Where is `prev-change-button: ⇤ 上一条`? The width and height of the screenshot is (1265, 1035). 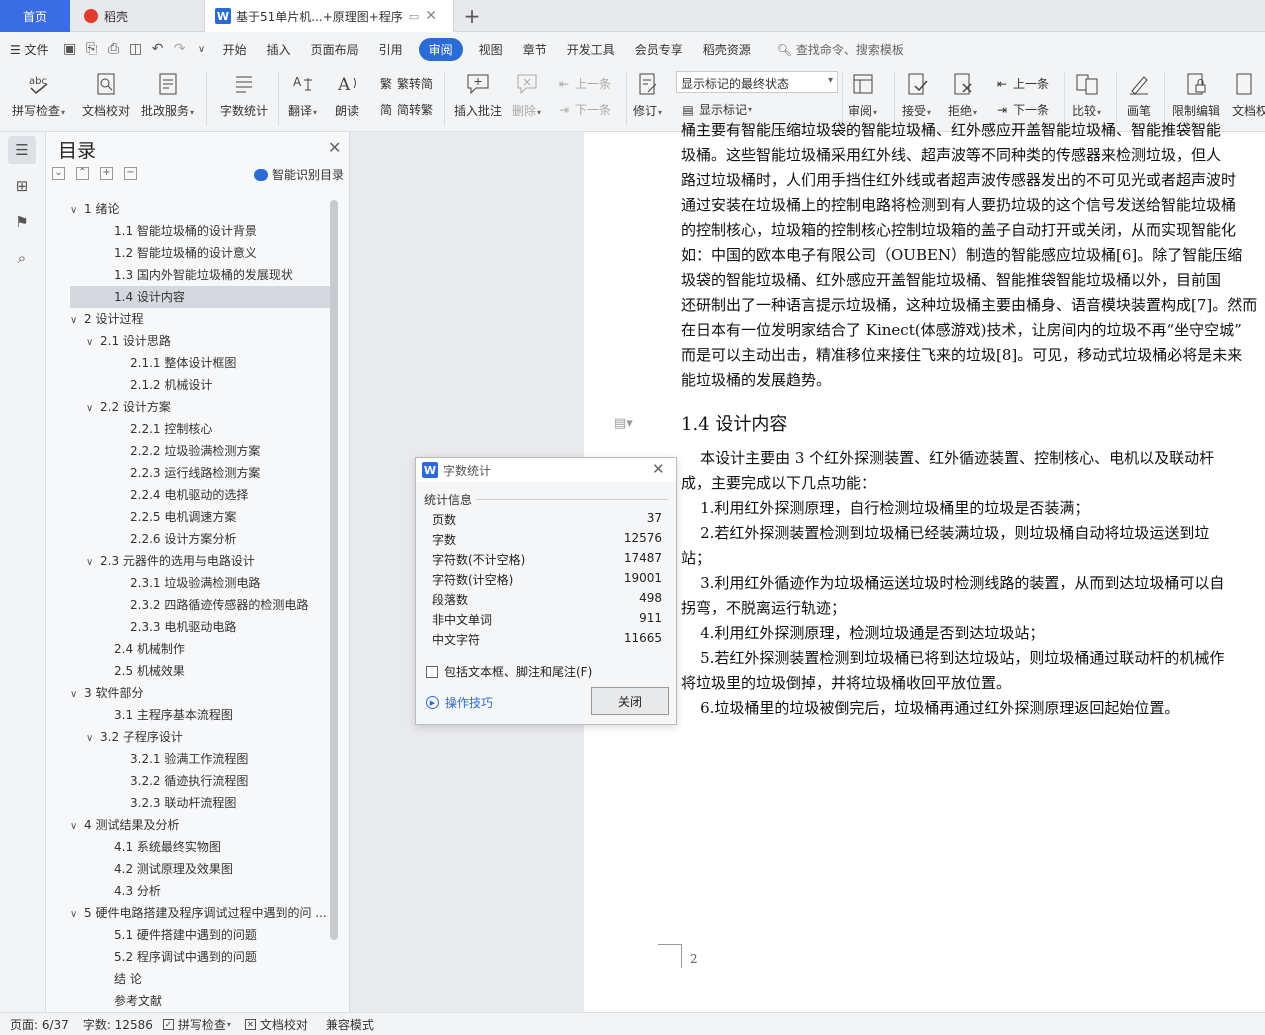
prev-change-button: ⇤ 上一条 is located at coordinates (1021, 83).